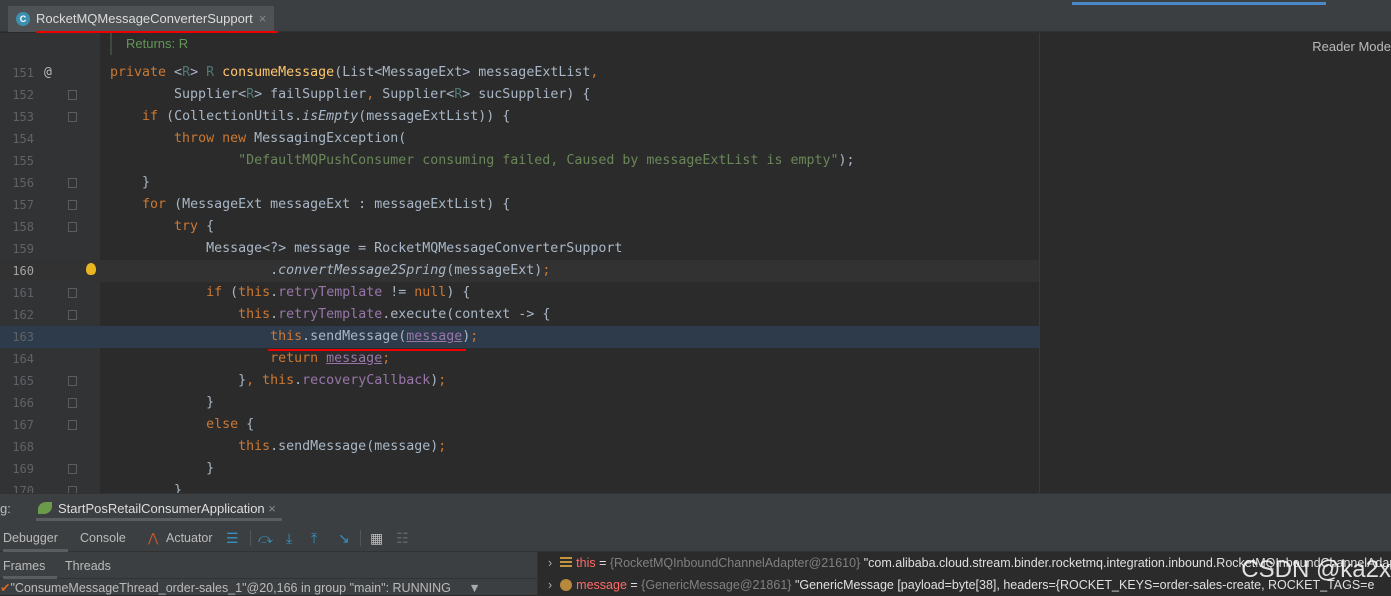  Describe the element at coordinates (519, 227) in the screenshot. I see `code-line: 158 try {` at that location.